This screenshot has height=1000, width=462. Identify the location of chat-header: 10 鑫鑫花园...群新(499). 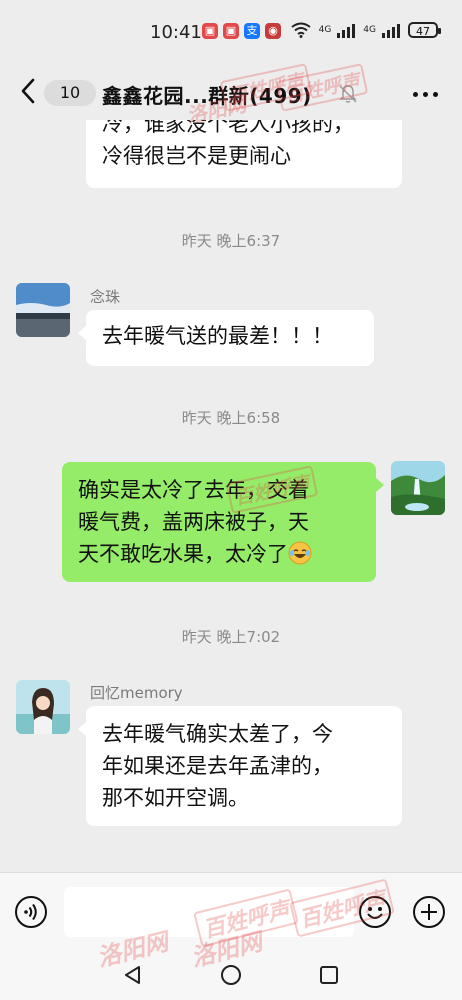
(231, 92).